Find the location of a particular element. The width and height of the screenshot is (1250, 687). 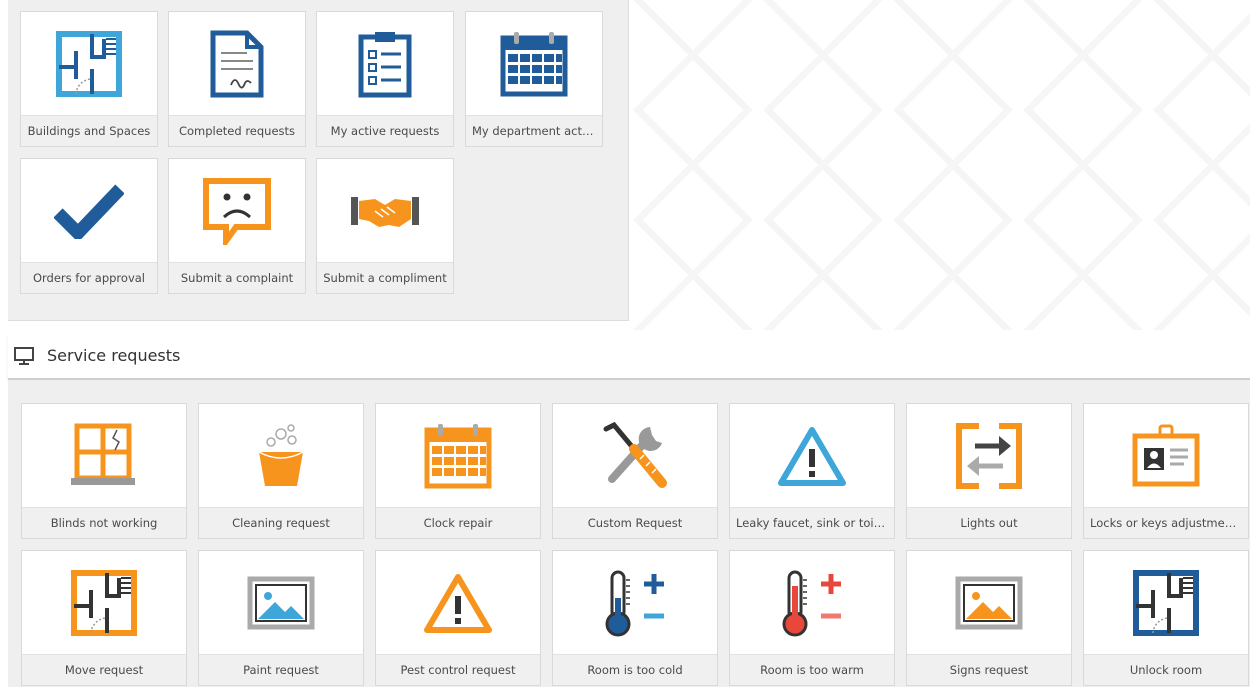

tile-label: Signs request is located at coordinates (989, 669).